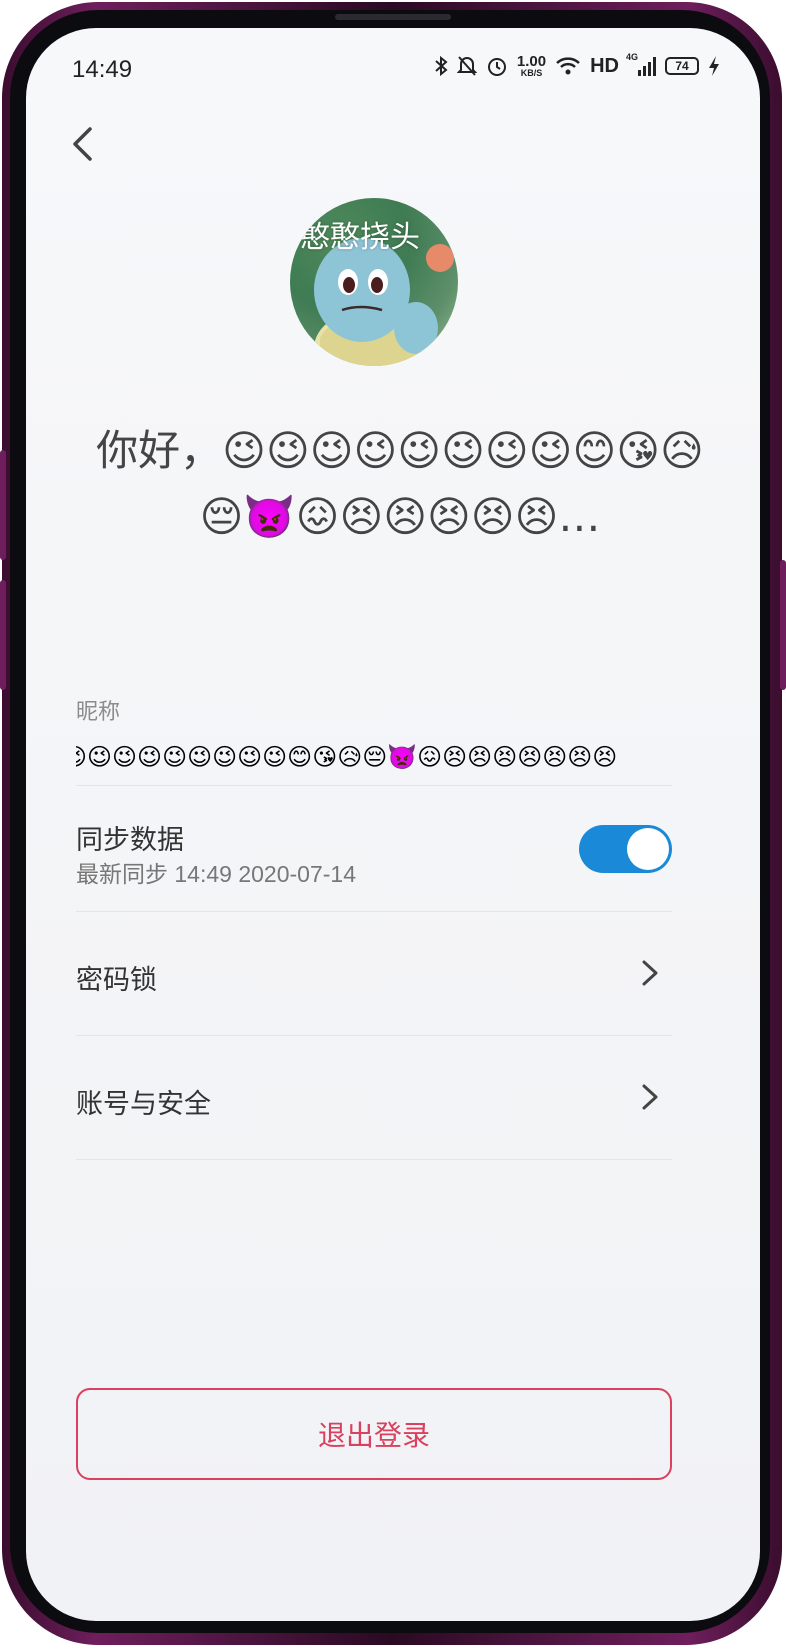 The width and height of the screenshot is (786, 1649). Describe the element at coordinates (374, 974) in the screenshot. I see `menu-item-password-lock` at that location.